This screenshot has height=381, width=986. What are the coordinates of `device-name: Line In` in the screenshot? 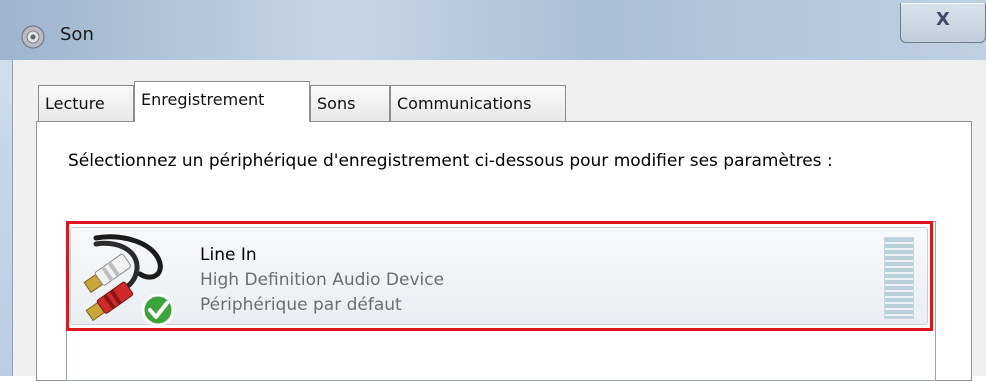 It's located at (228, 255).